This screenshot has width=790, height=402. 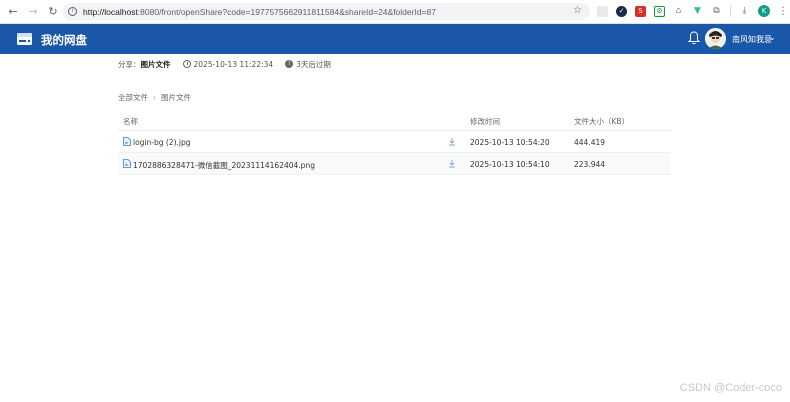 What do you see at coordinates (590, 142) in the screenshot?
I see `file-size: 444.419` at bounding box center [590, 142].